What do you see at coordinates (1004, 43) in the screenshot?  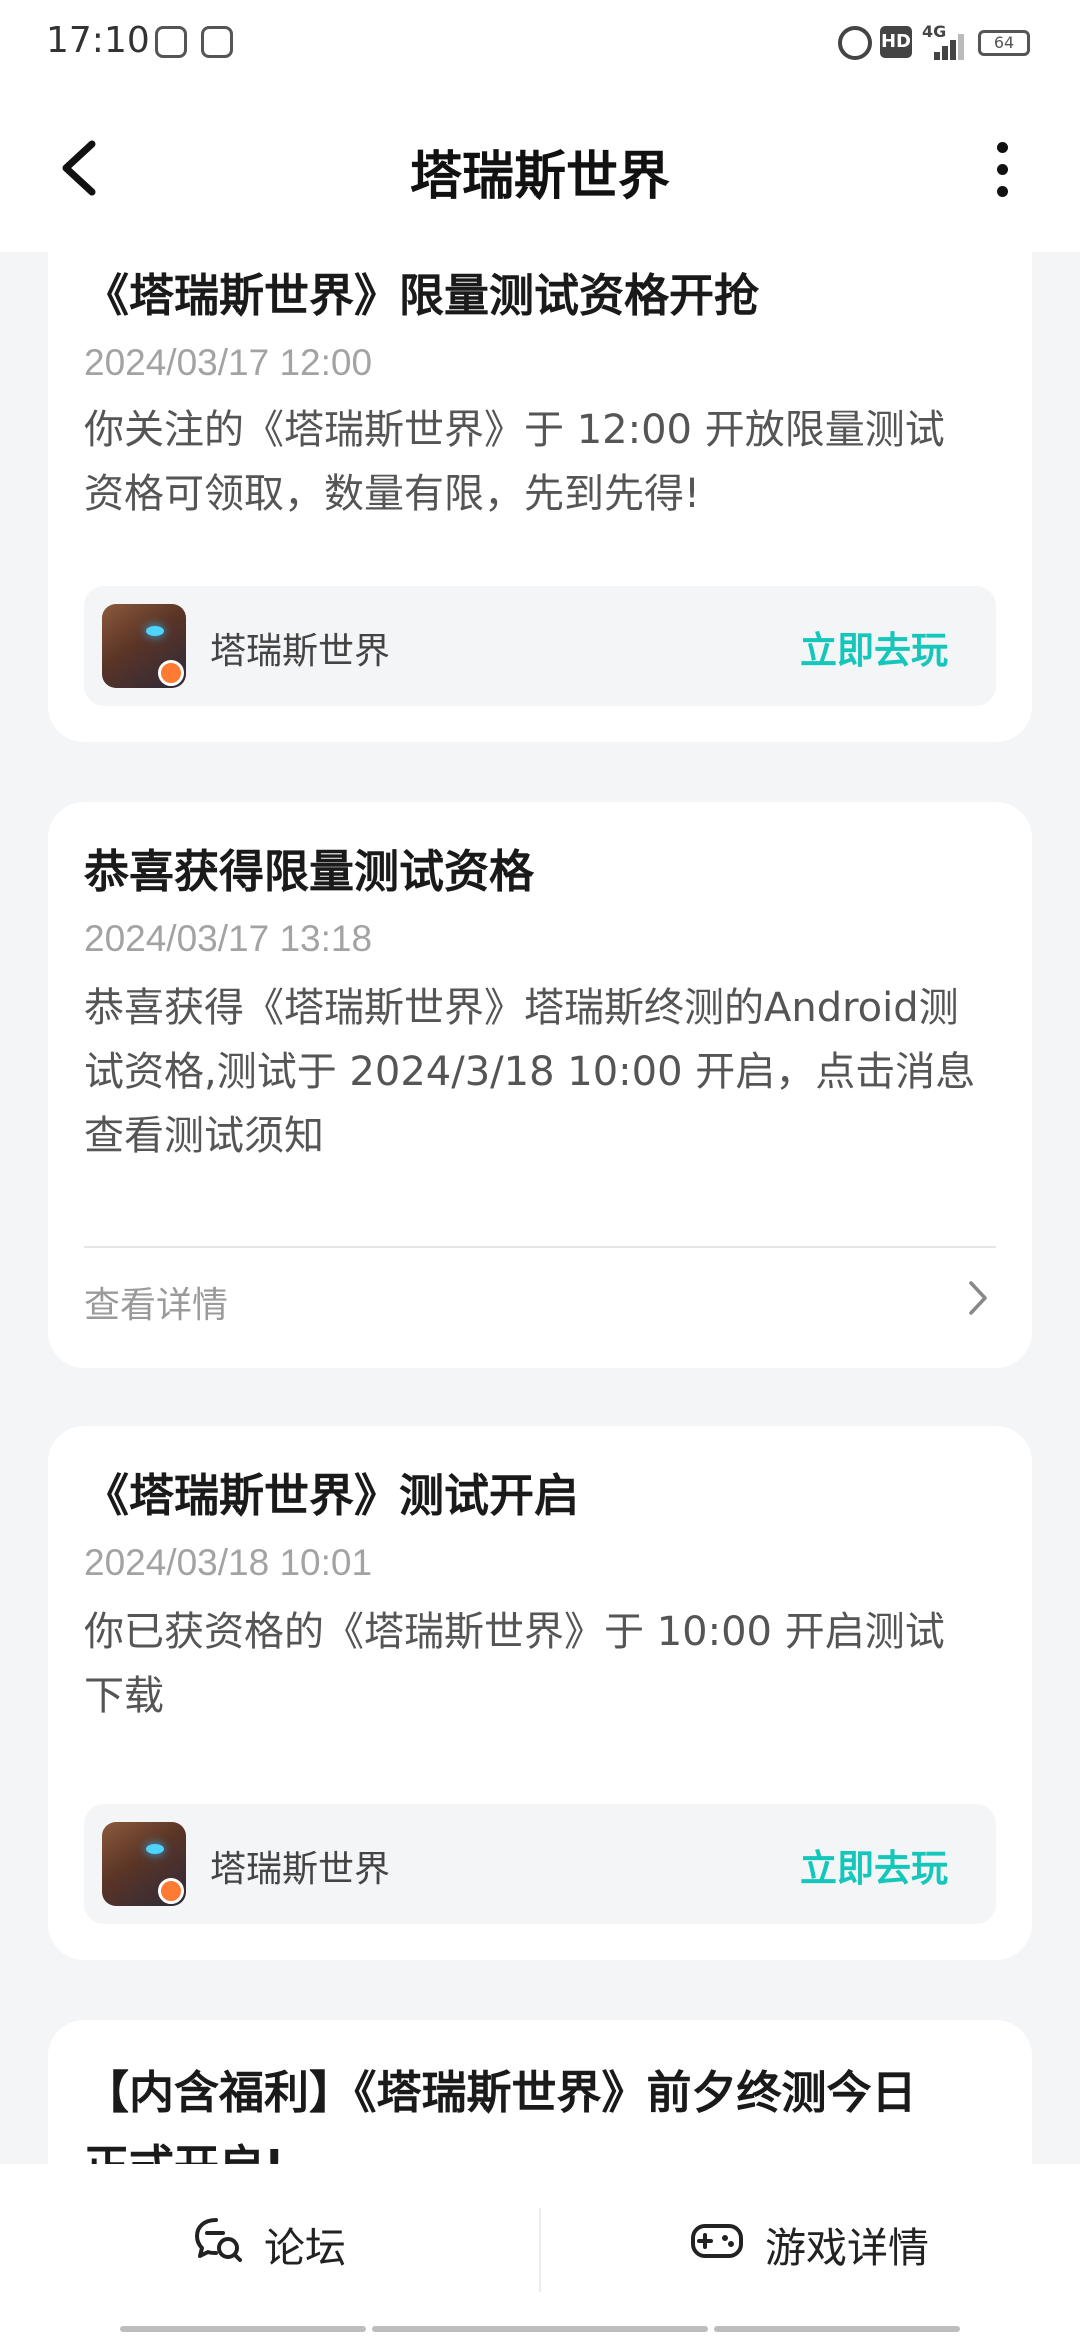 I see `battery-icon: 64` at bounding box center [1004, 43].